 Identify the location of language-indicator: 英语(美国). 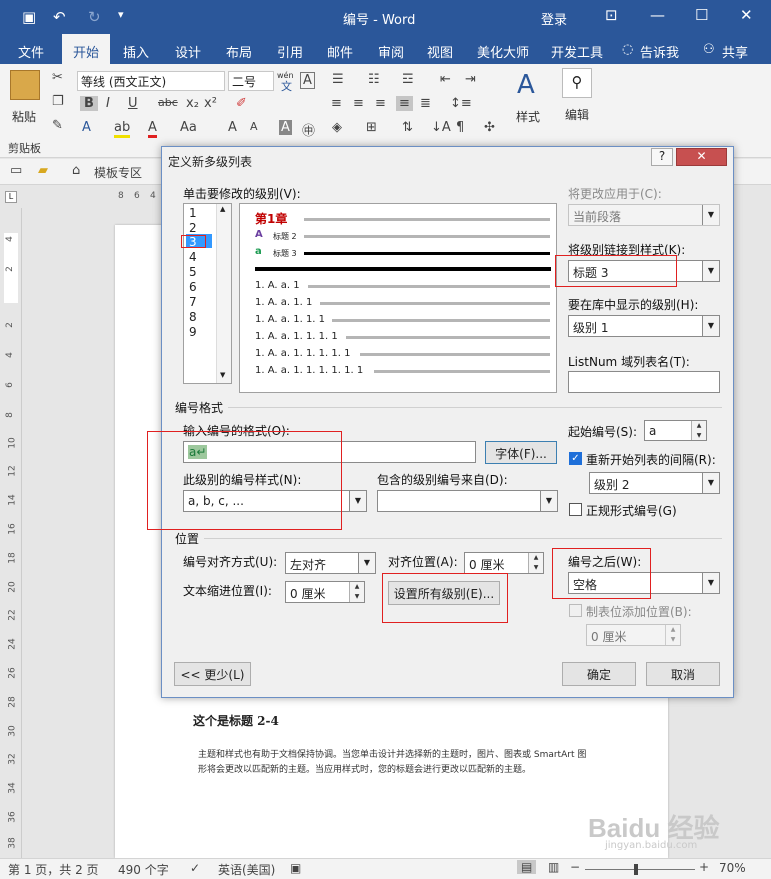
(246, 869).